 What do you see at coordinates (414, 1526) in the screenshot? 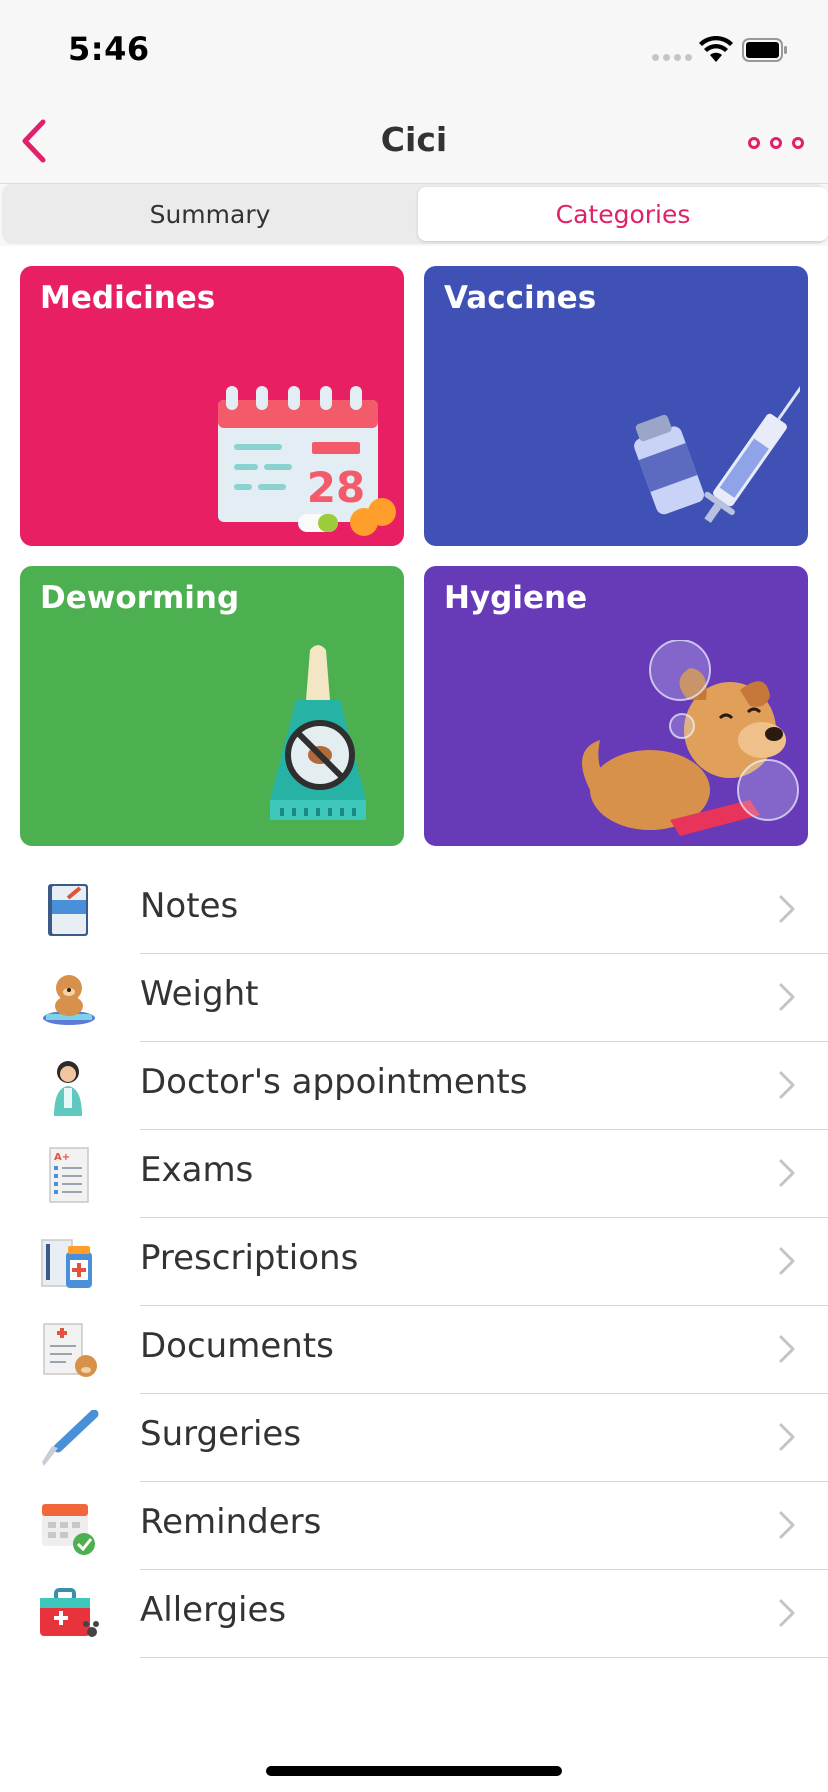
I see `list-item-reminders: Reminders` at bounding box center [414, 1526].